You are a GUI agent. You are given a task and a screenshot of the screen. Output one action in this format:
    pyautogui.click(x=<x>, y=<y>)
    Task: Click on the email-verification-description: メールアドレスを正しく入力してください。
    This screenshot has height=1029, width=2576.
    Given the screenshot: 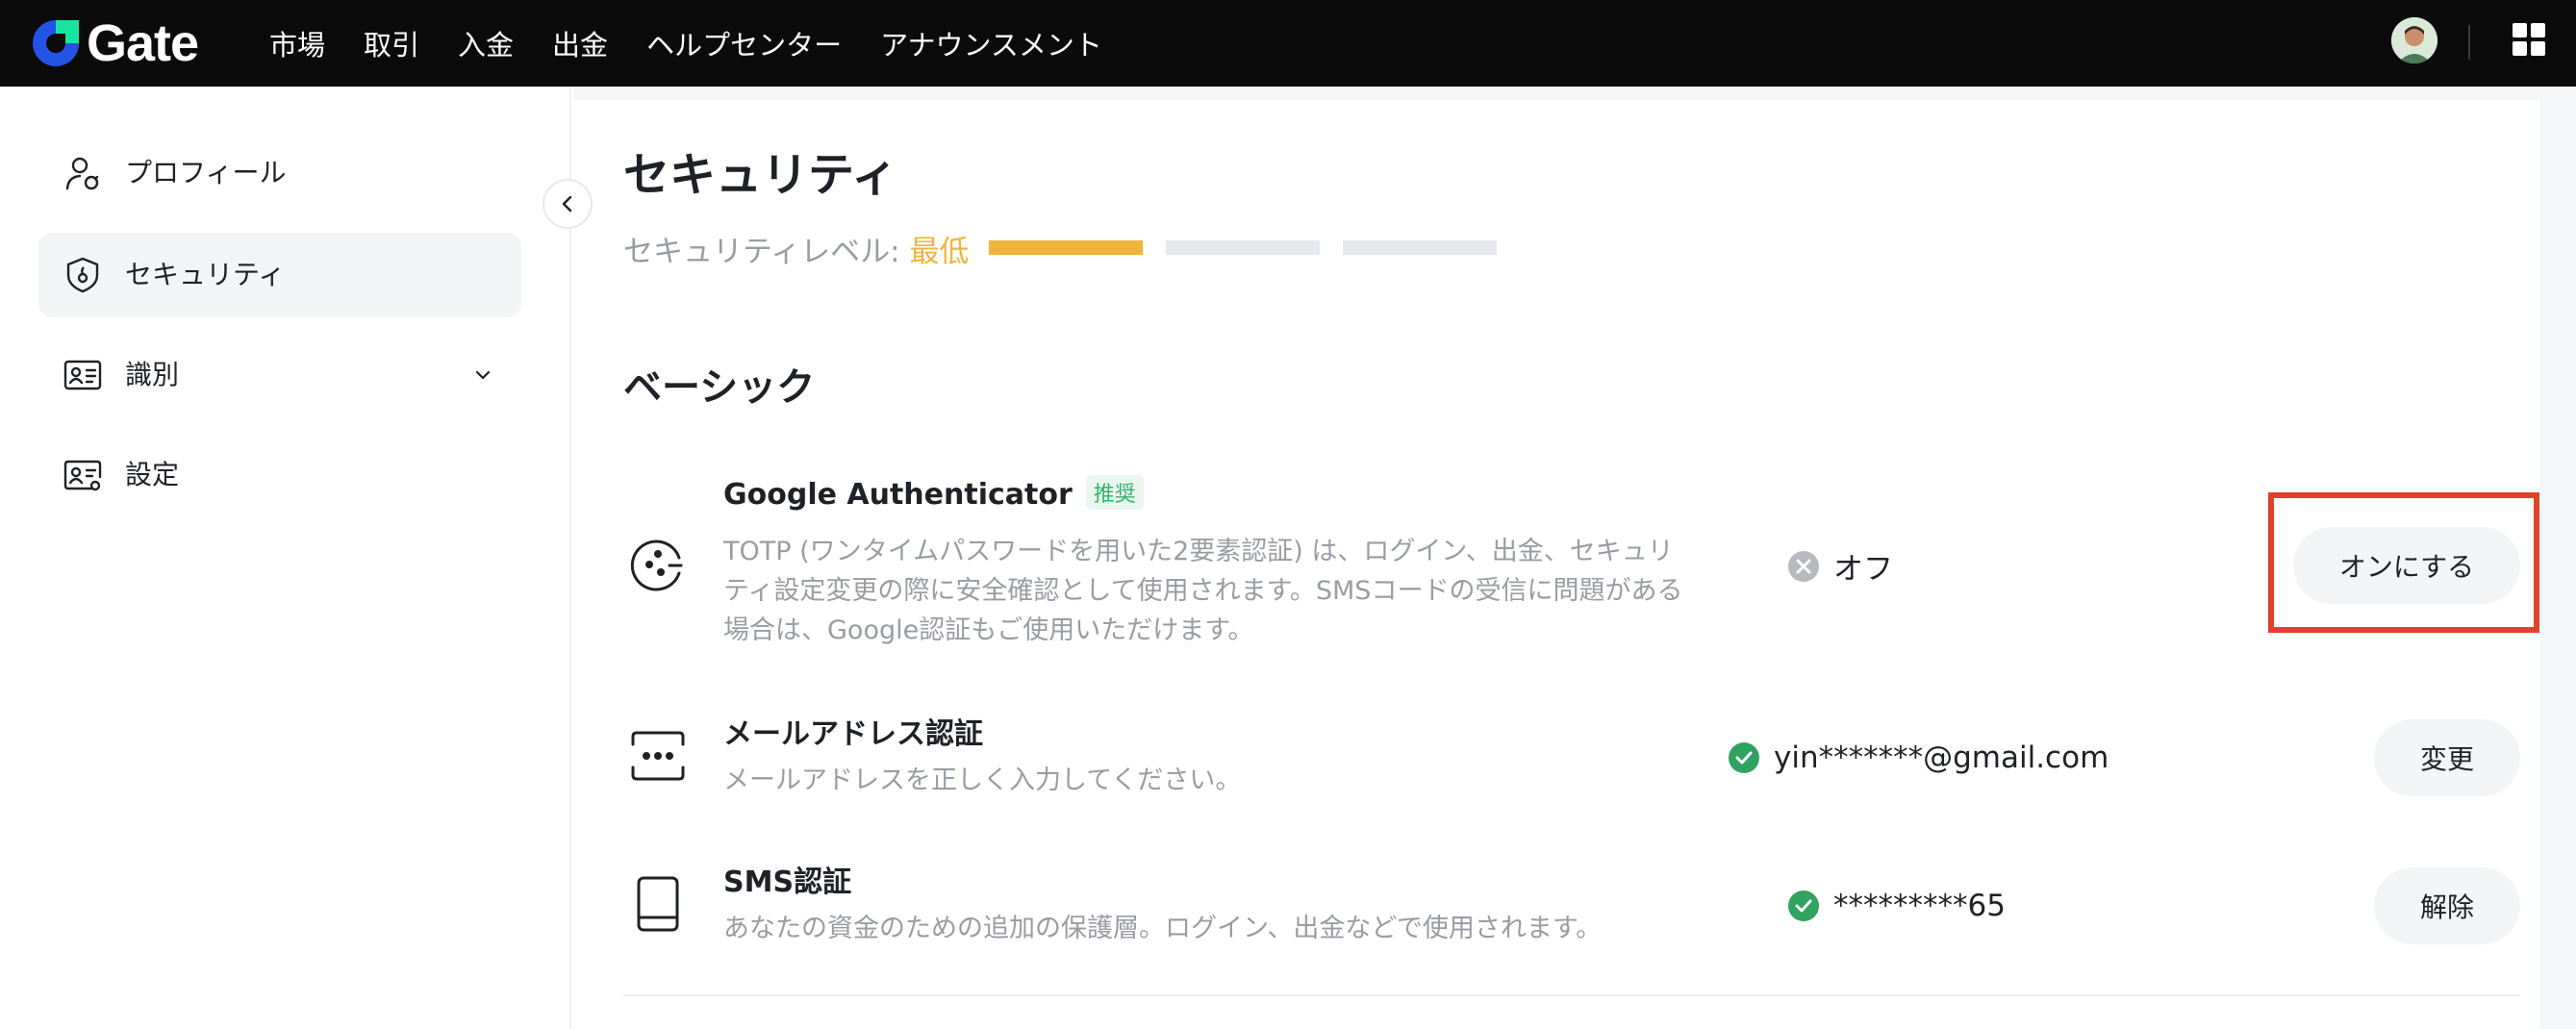 What is the action you would take?
    pyautogui.click(x=982, y=780)
    